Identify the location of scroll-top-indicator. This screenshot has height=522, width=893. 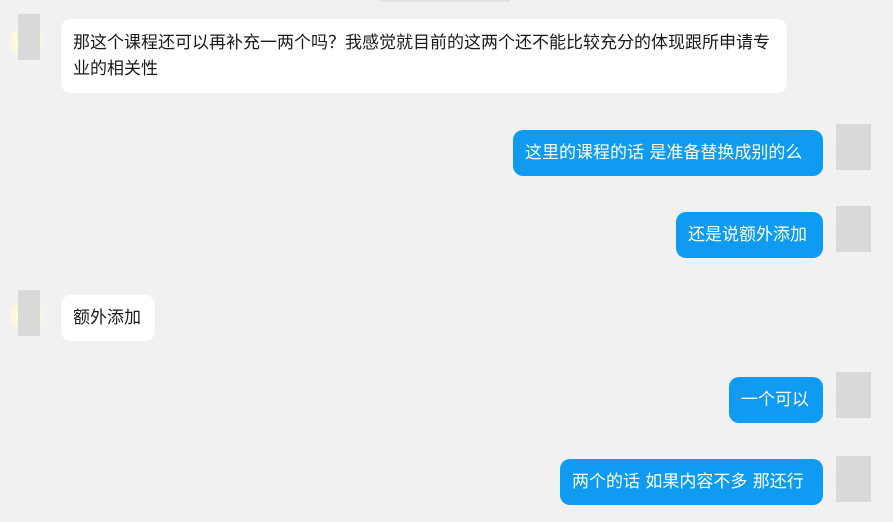
(445, 1).